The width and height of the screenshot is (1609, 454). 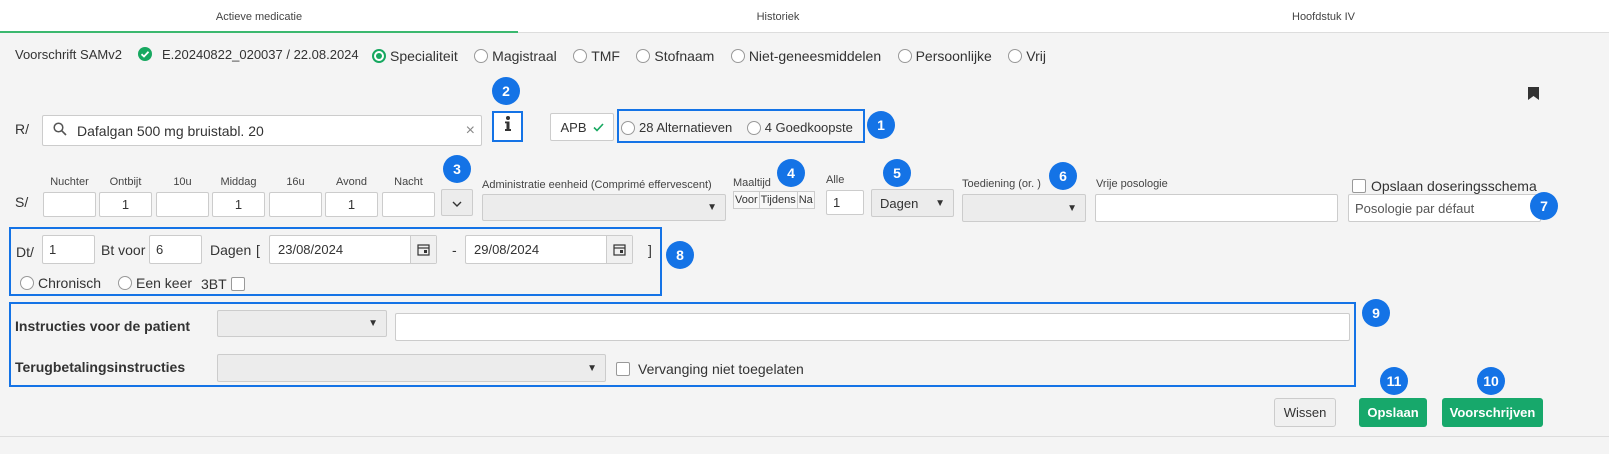 I want to click on bookmark-icon, so click(x=1533, y=96).